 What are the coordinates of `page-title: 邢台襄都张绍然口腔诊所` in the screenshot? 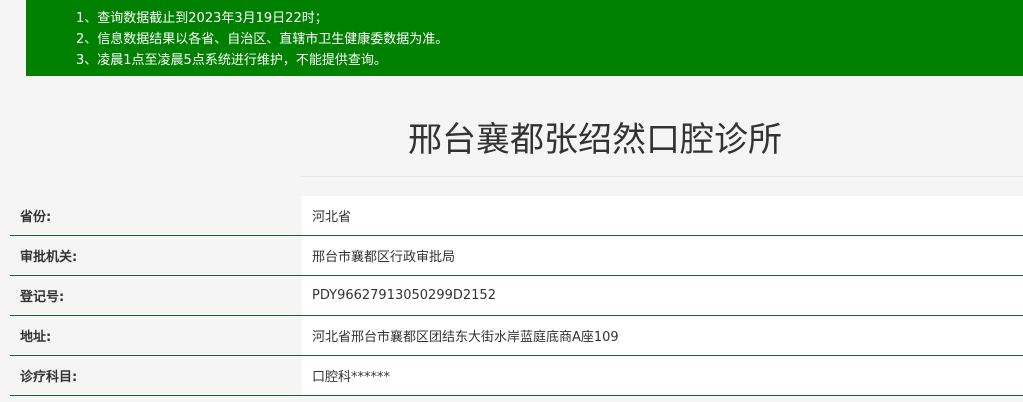 It's located at (595, 140).